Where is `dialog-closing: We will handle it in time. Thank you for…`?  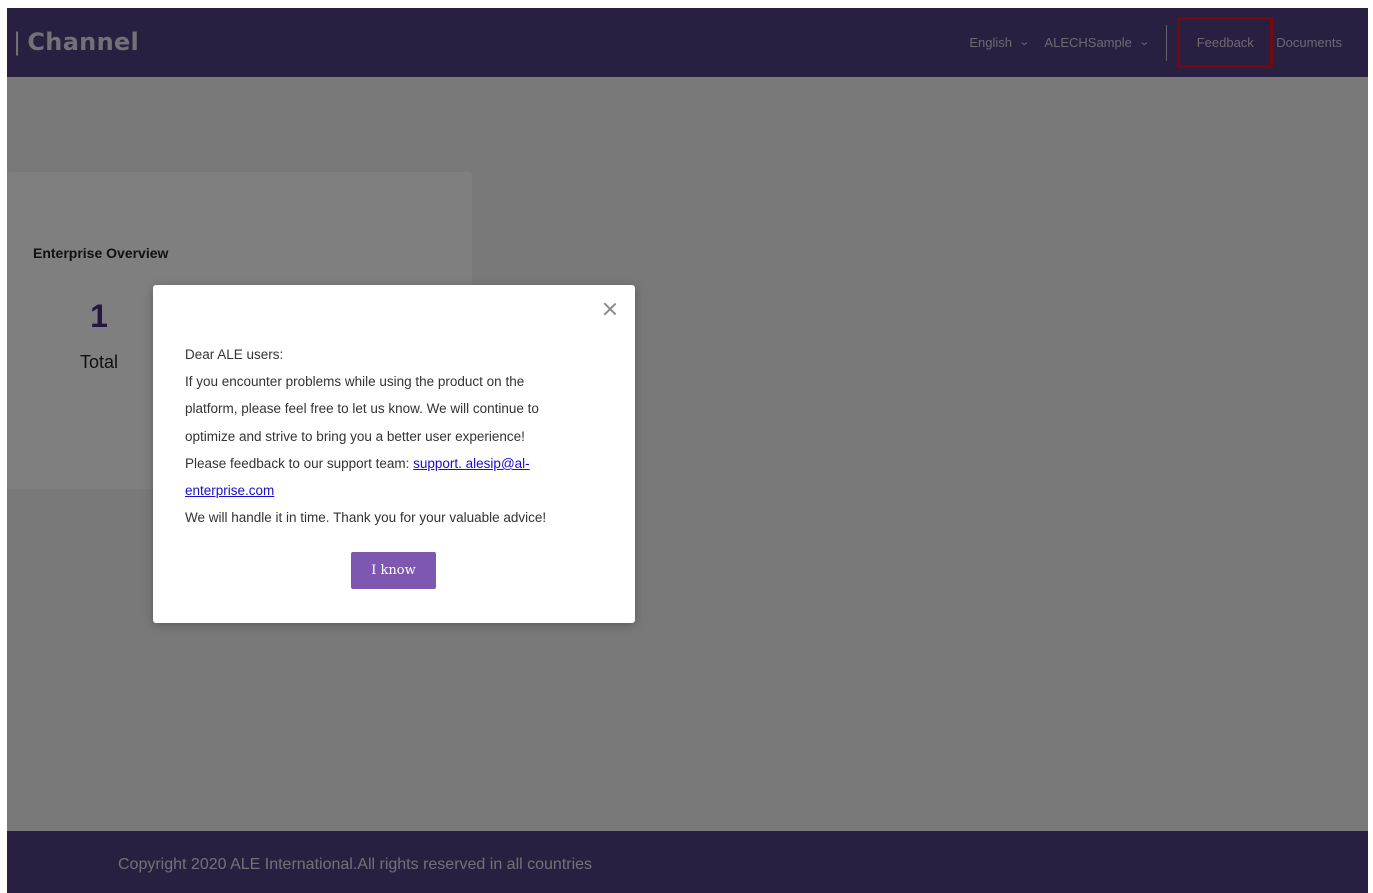
dialog-closing: We will handle it in time. Thank you for… is located at coordinates (366, 518).